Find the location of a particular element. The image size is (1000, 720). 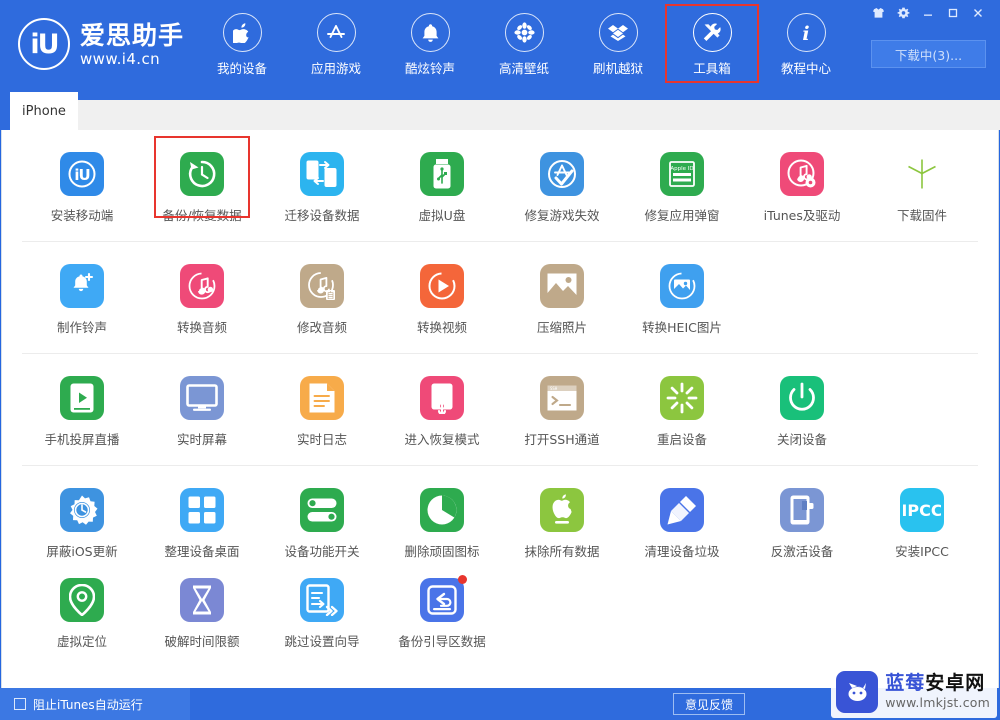

tool-item: Apple ID 修复应用弹窗 is located at coordinates (682, 177).